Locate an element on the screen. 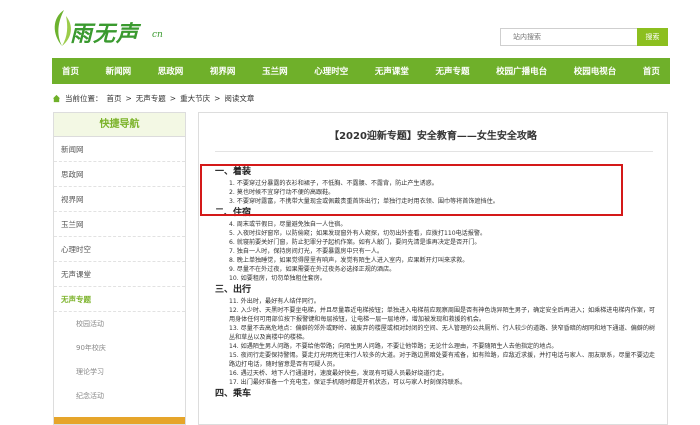 The image size is (700, 425). article-line: 7. 独自一人时，保持房间灯光，不要暴露房中只有一人。 is located at coordinates (306, 251).